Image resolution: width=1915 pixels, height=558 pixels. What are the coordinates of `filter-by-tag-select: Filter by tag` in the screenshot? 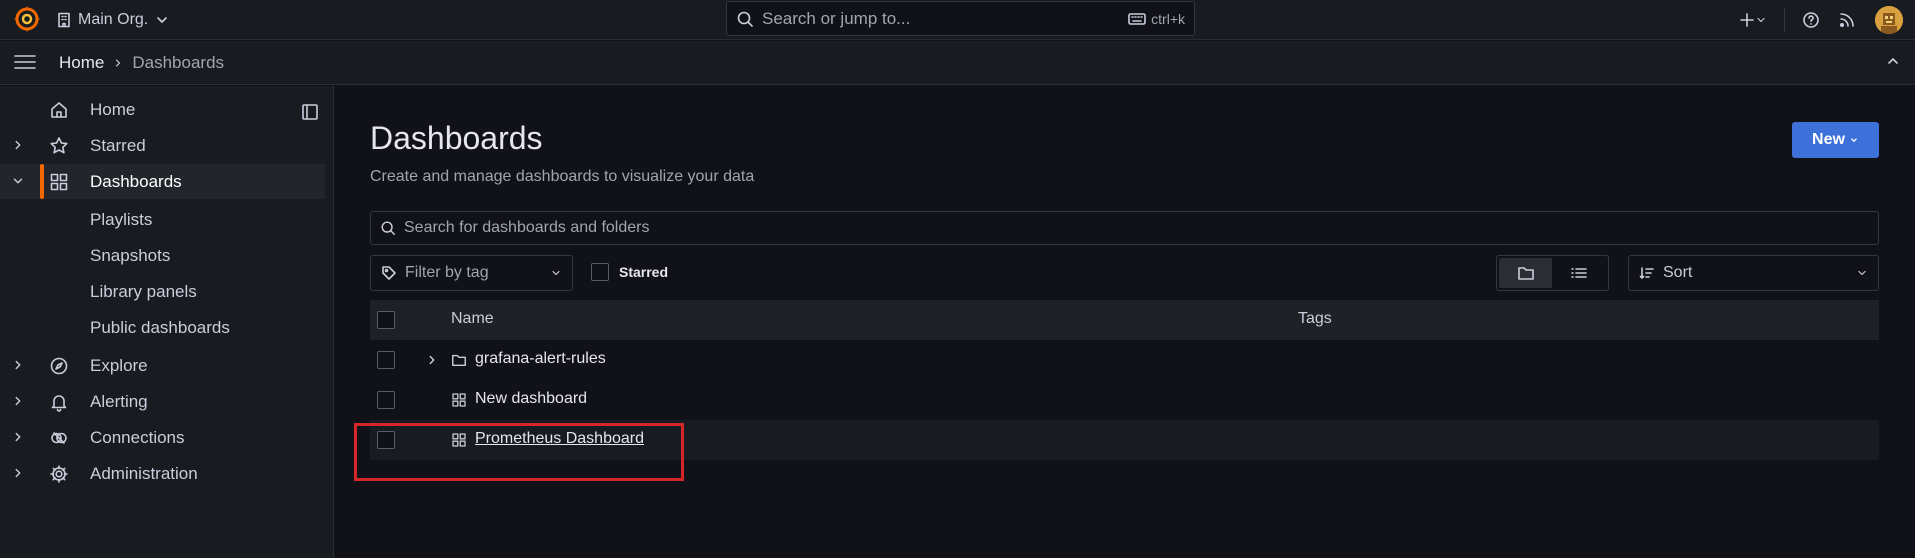 It's located at (471, 273).